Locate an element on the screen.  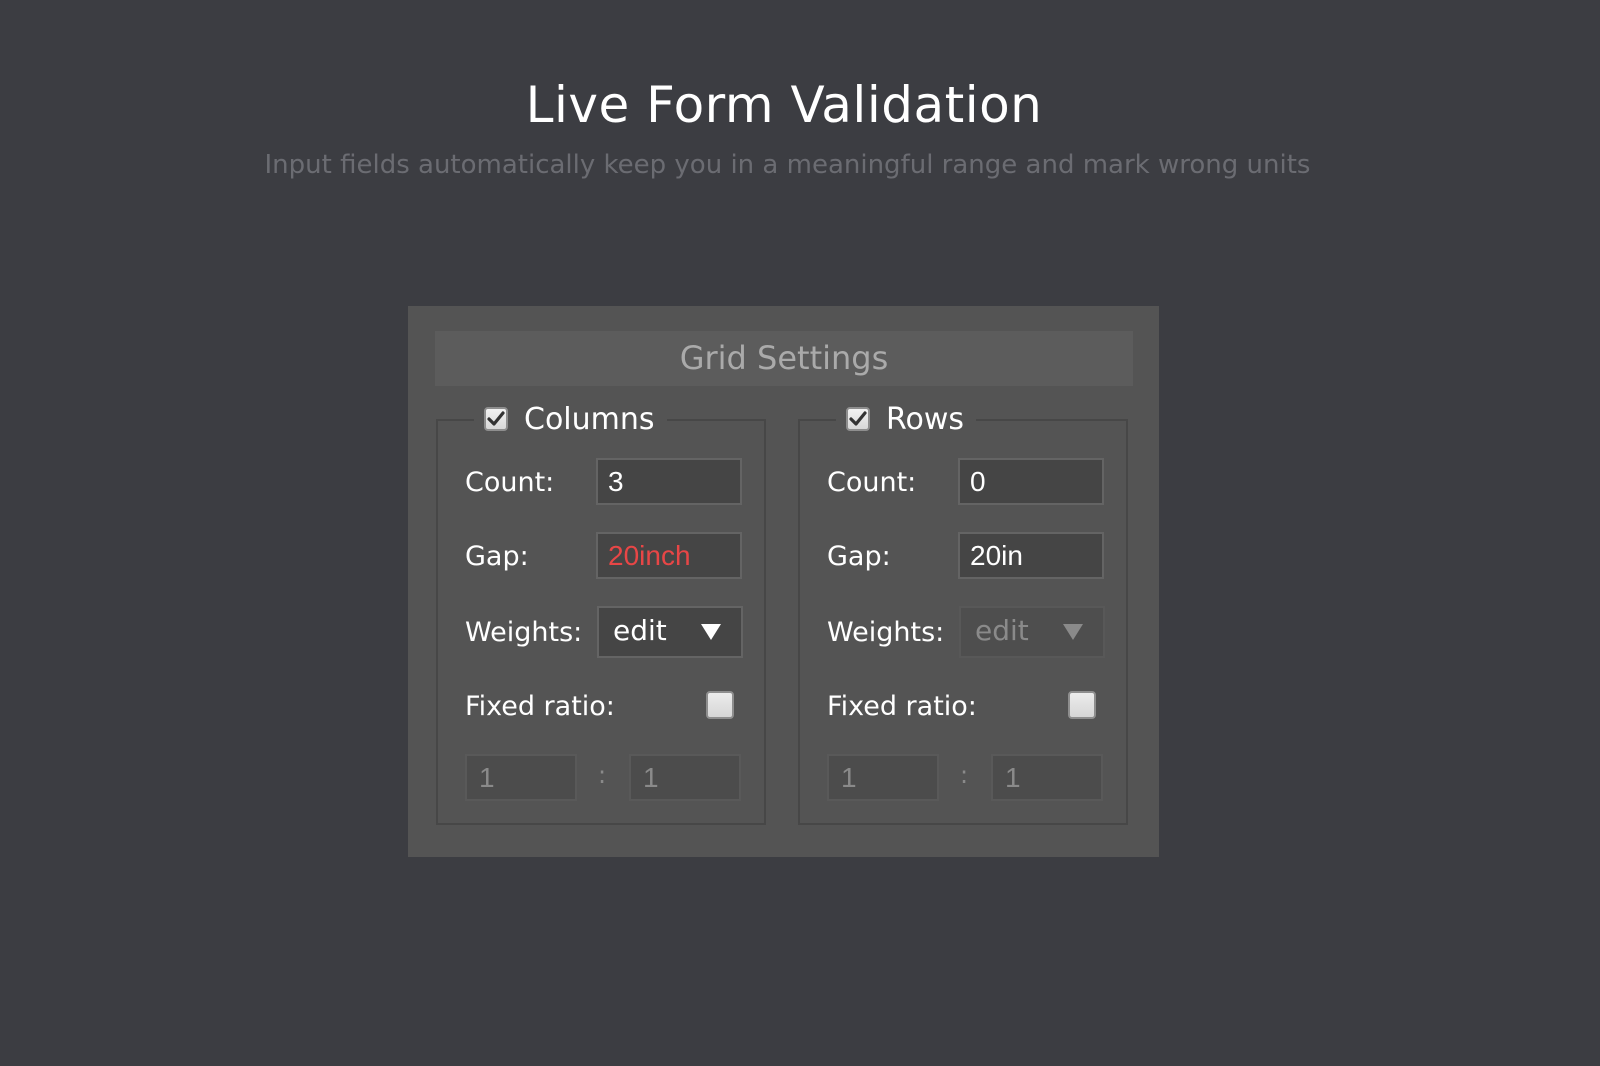
rows-ratio-right-input: 1 is located at coordinates (1047, 777).